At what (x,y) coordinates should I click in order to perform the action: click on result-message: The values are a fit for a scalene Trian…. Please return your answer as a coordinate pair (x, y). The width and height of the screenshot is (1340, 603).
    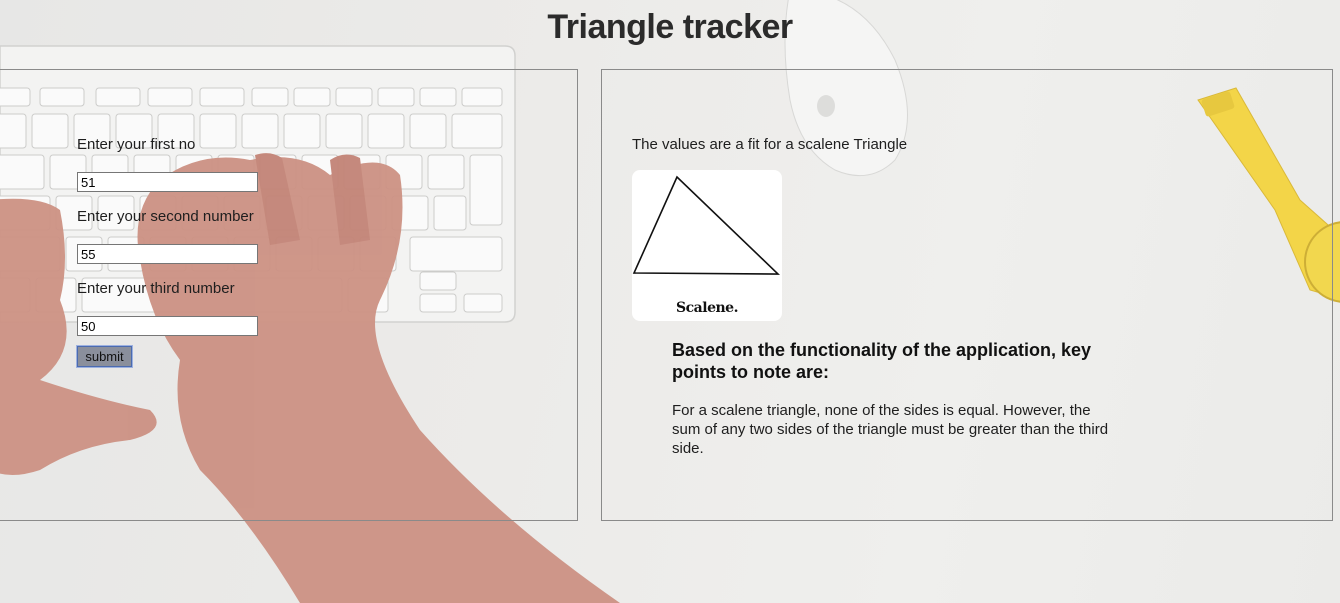
    Looking at the image, I should click on (770, 144).